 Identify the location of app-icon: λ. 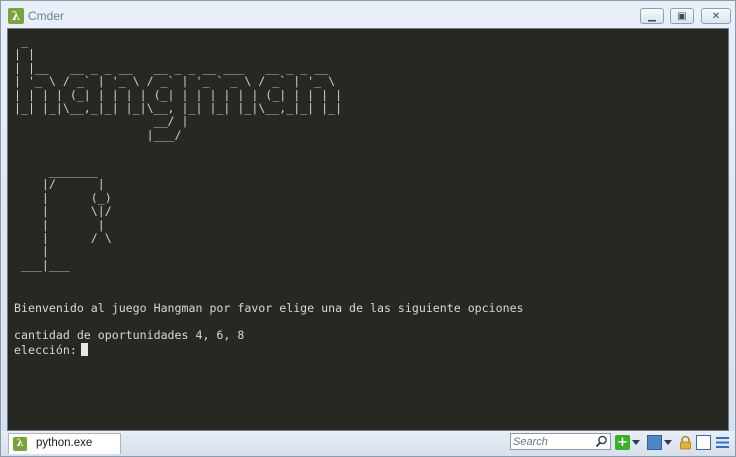
(16, 16).